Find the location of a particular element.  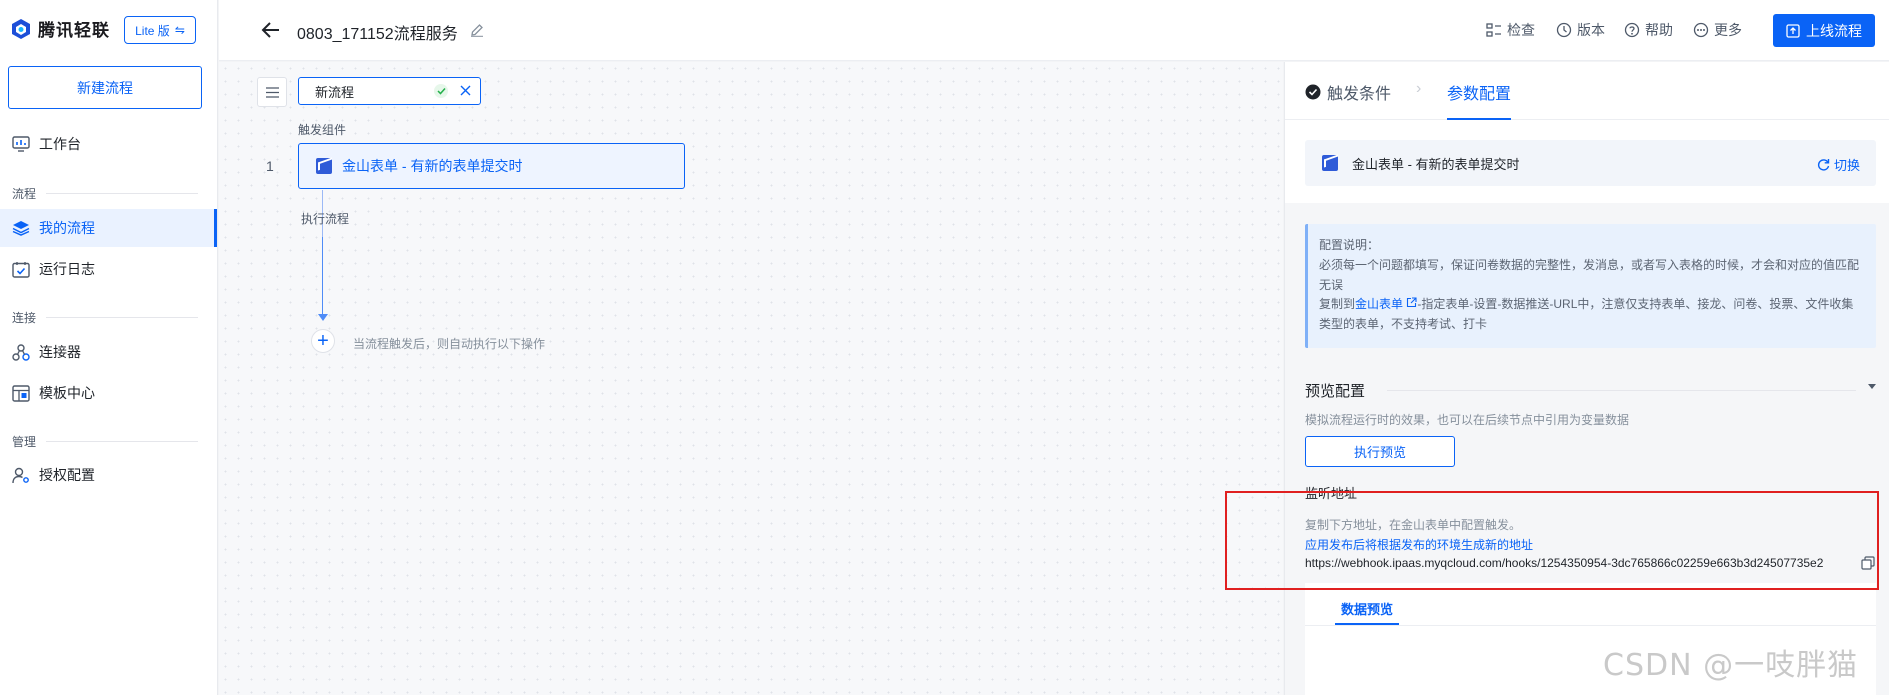

sidebar-item-run-logs: 运行日志 is located at coordinates (108, 269).